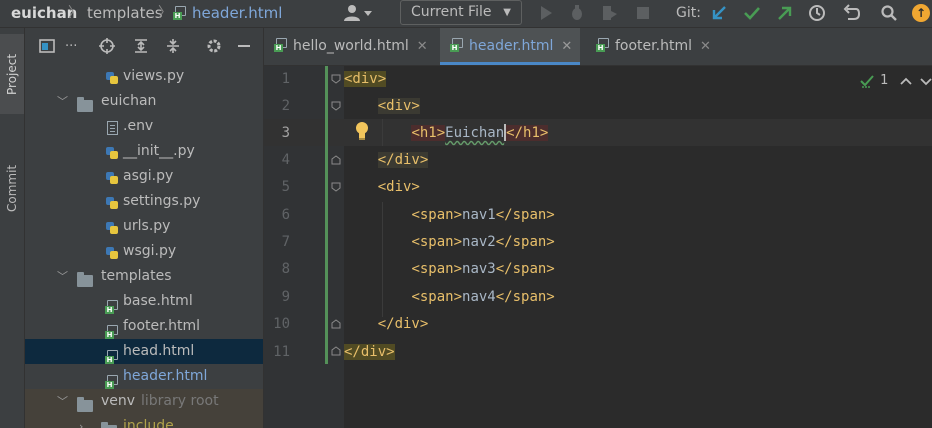 This screenshot has width=932, height=428. Describe the element at coordinates (144, 401) in the screenshot. I see `tree-item-venv: ﹀ venv library root` at that location.